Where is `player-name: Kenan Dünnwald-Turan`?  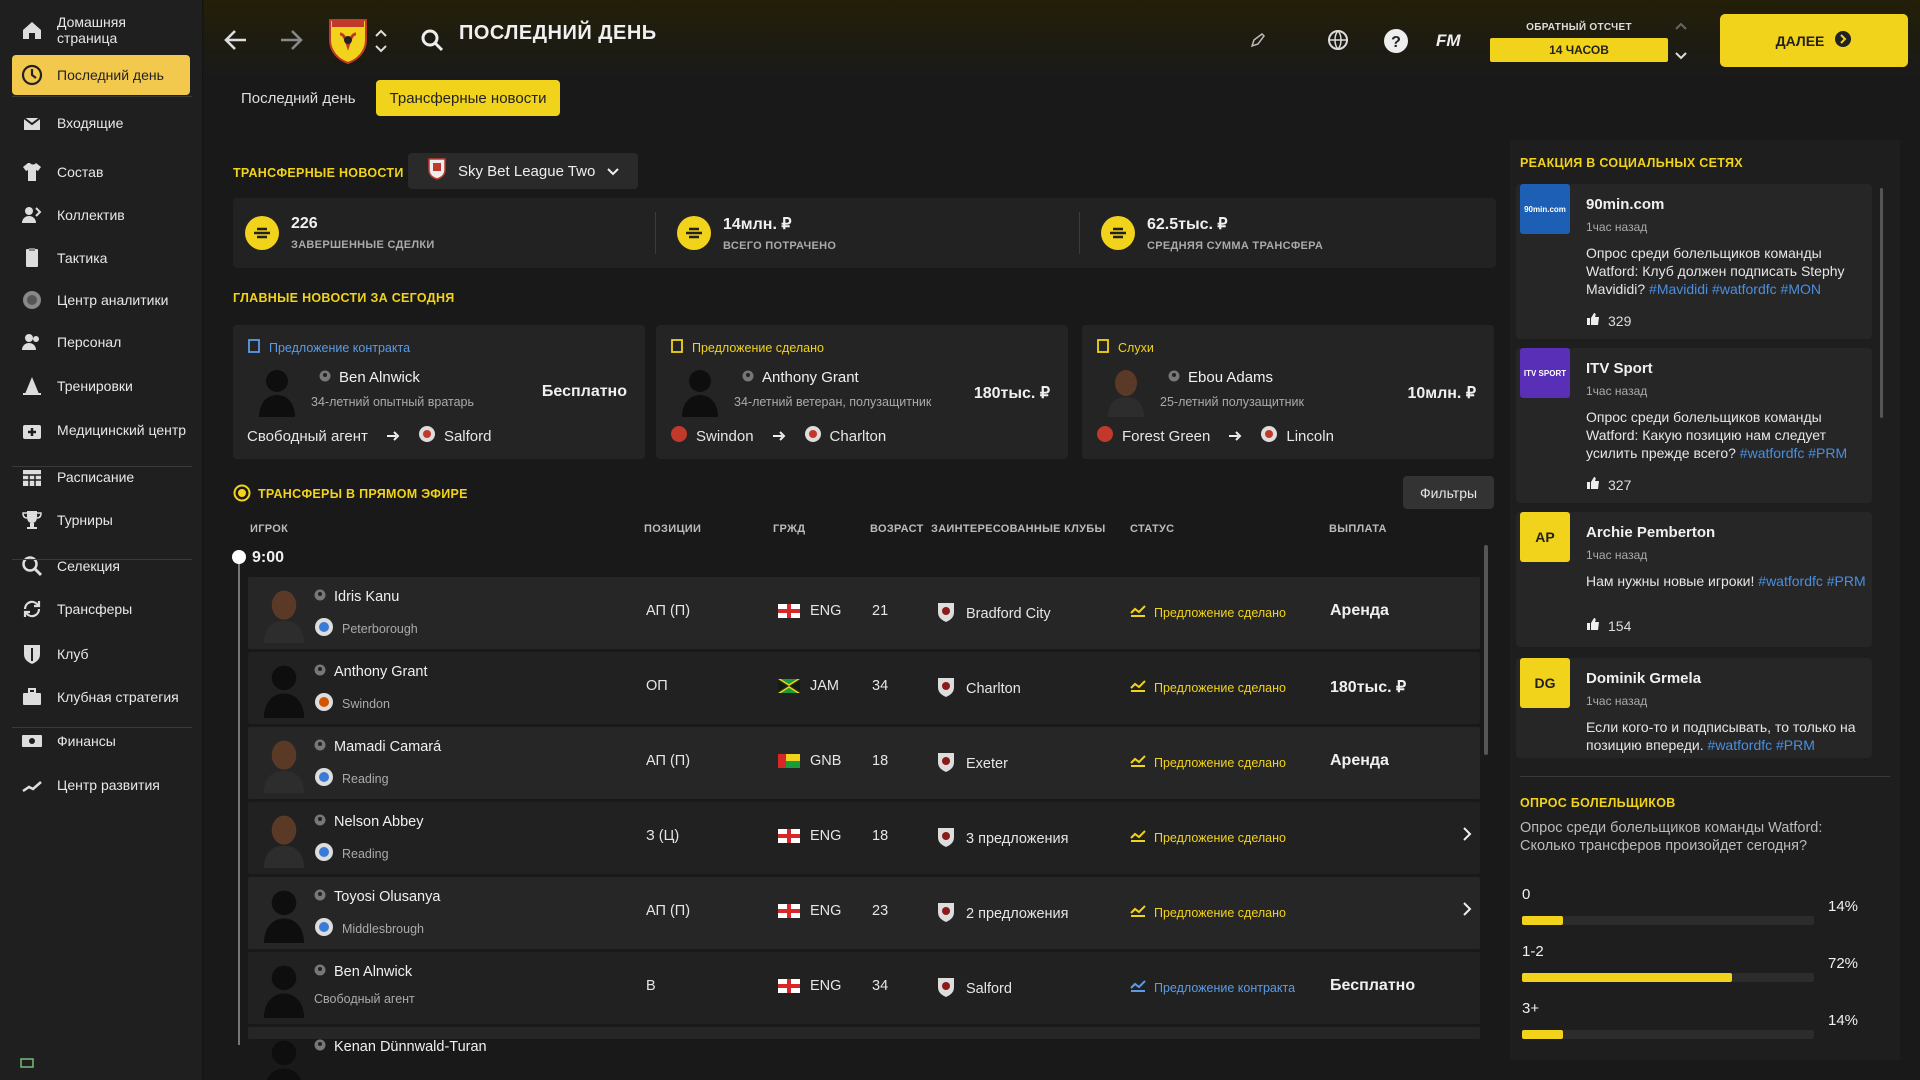
player-name: Kenan Dünnwald-Turan is located at coordinates (400, 1047).